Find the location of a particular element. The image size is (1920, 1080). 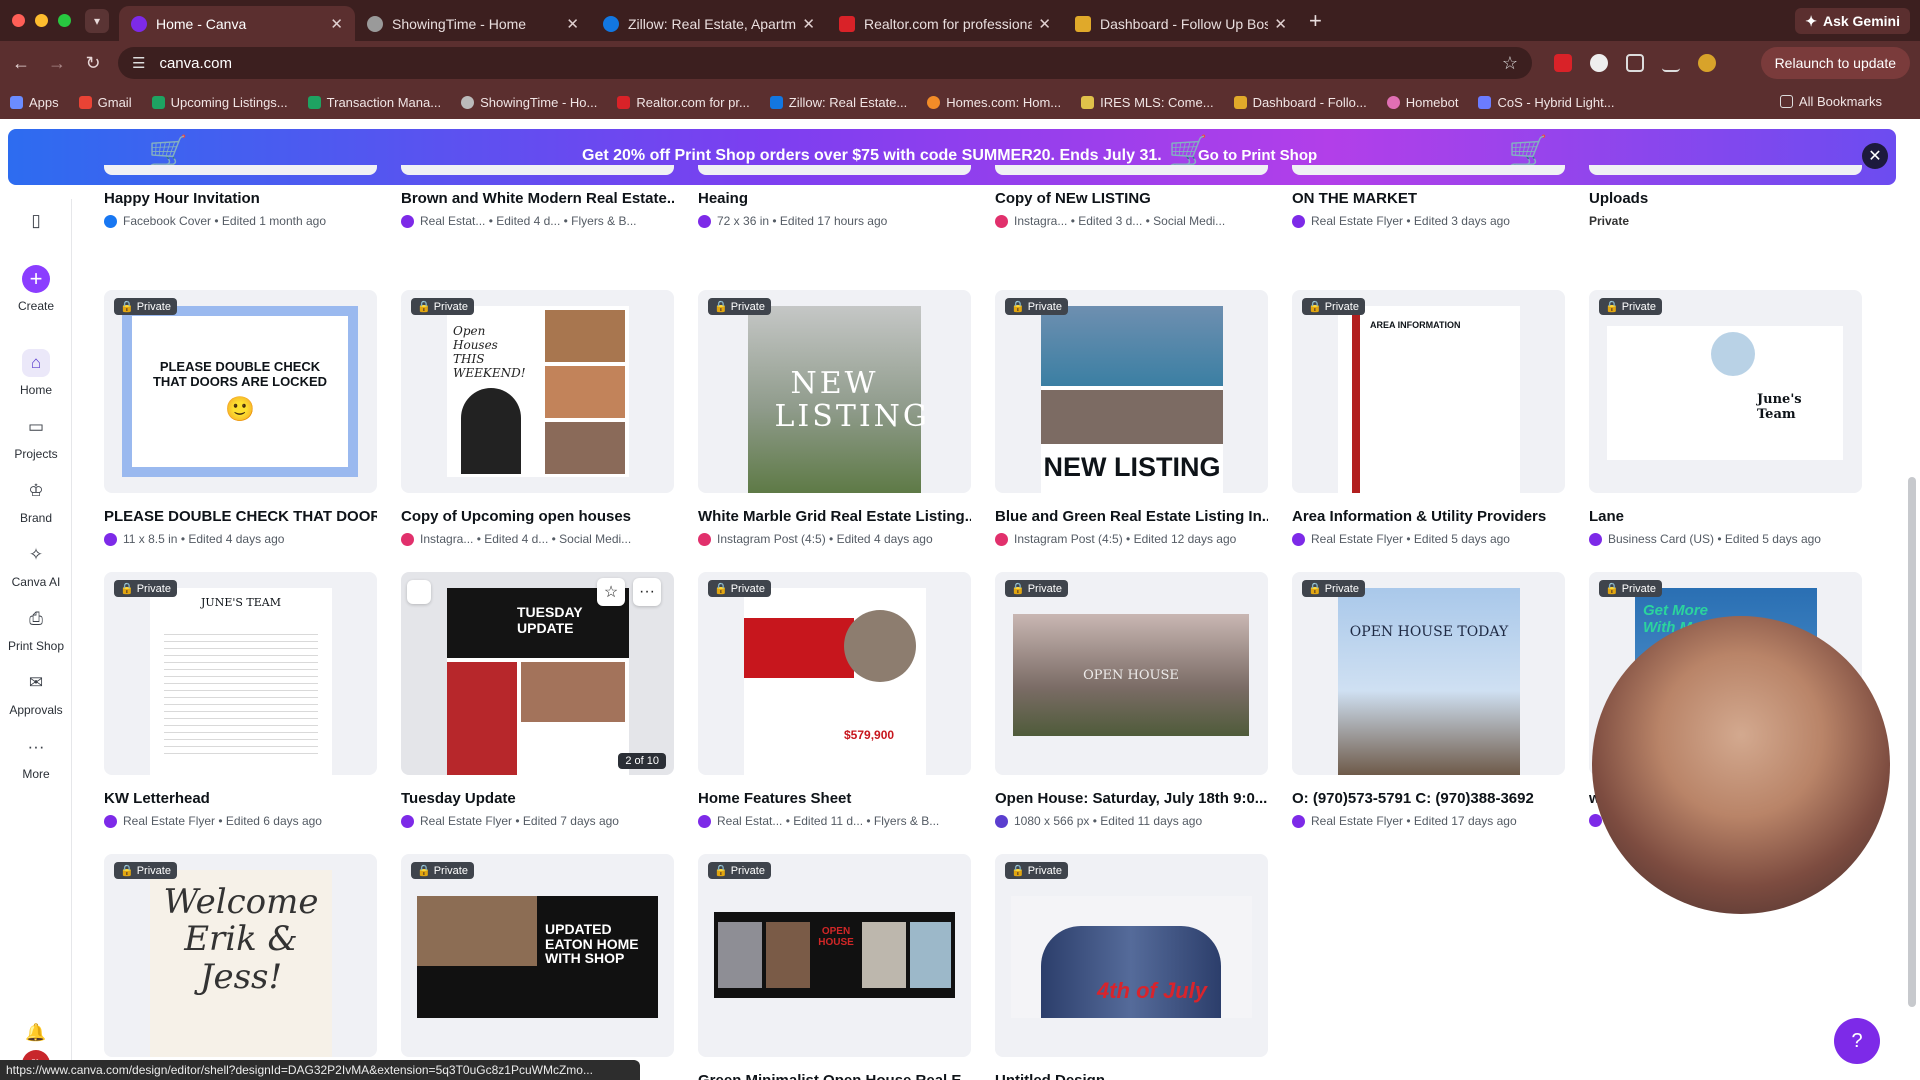

maximize-window-button is located at coordinates (64, 20).